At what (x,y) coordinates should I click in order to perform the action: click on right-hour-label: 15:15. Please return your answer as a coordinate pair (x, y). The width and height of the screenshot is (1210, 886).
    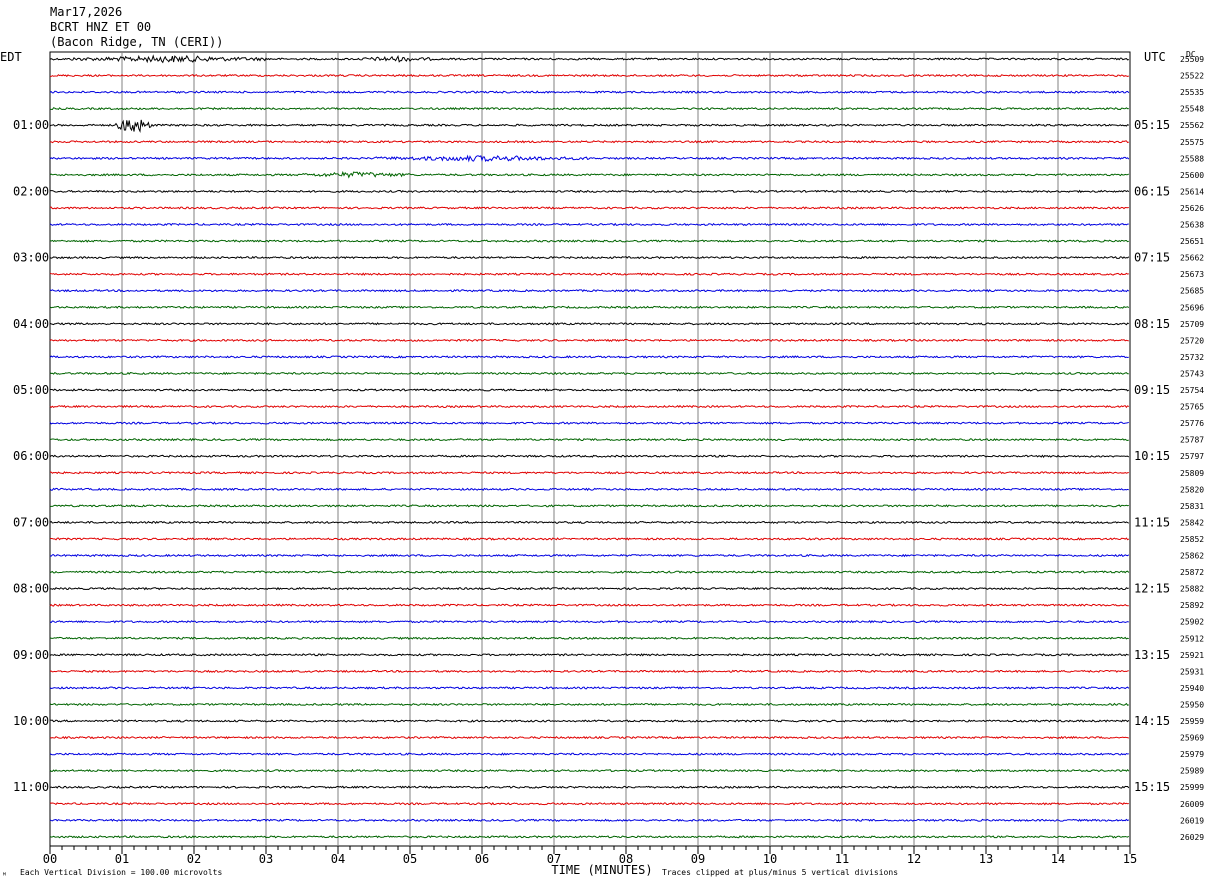
    Looking at the image, I should click on (1152, 787).